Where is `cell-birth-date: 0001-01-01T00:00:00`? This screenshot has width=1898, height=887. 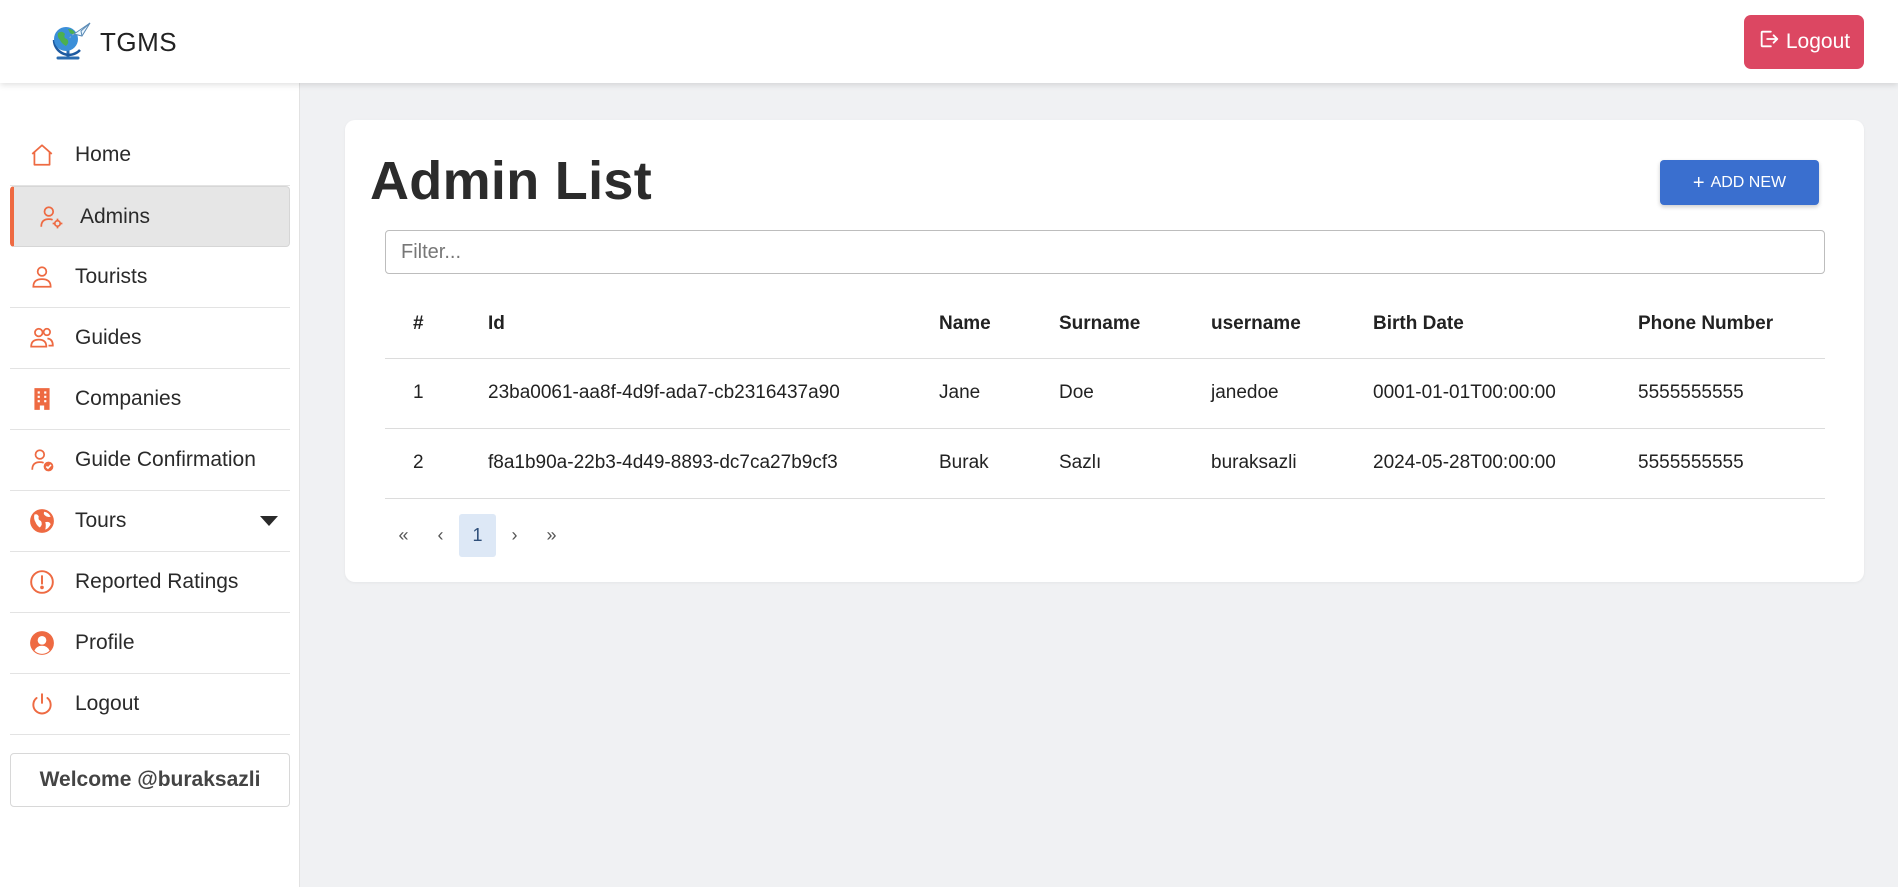
cell-birth-date: 0001-01-01T00:00:00 is located at coordinates (1505, 393).